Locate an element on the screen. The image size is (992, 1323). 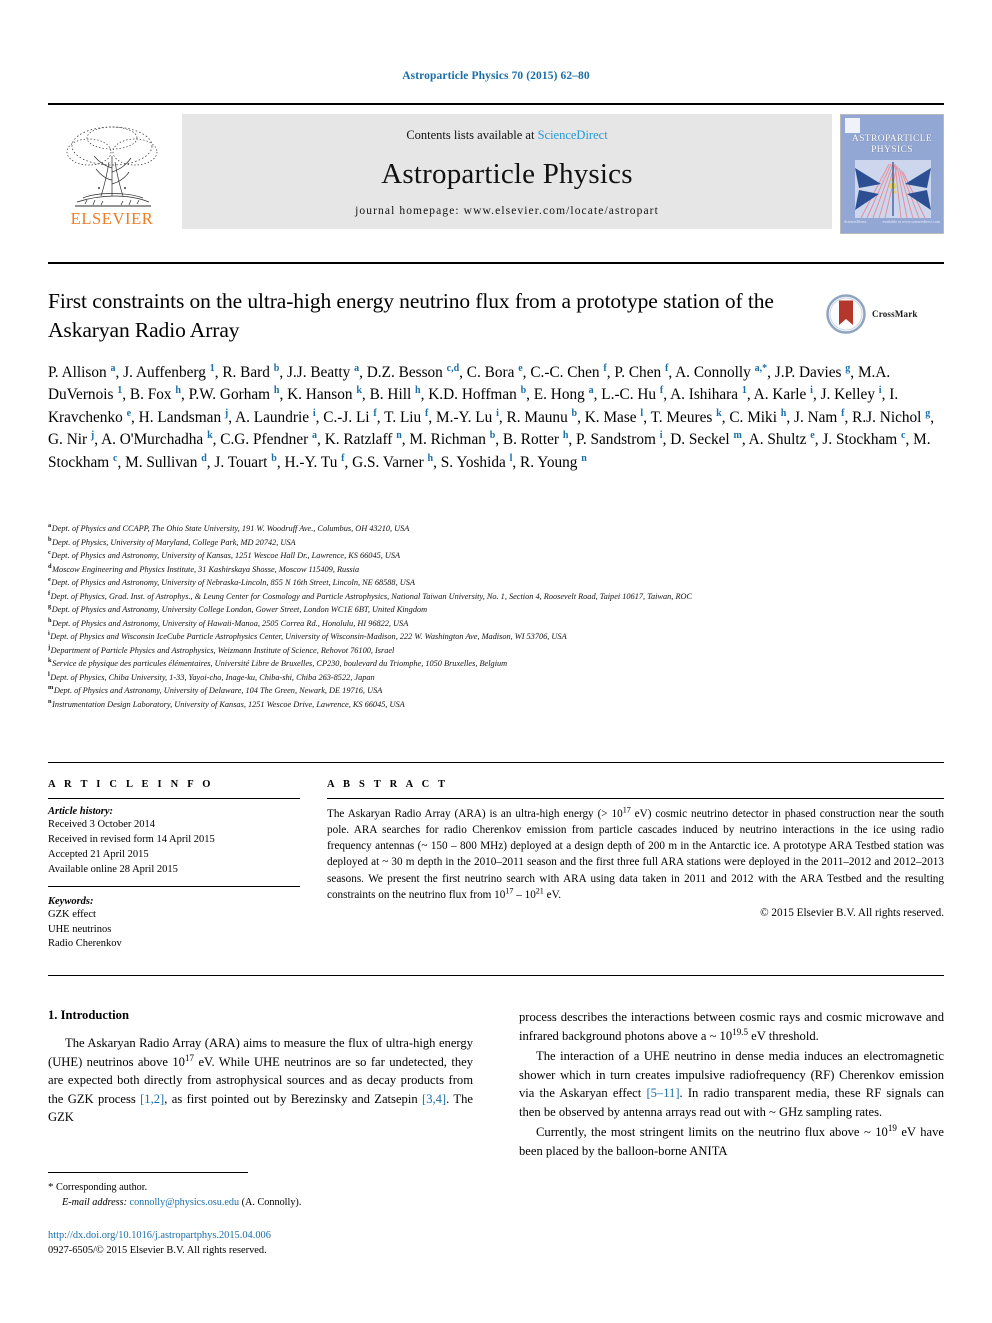
cover-title: ASTROPARTICLE PHYSICS is located at coordinates (892, 145).